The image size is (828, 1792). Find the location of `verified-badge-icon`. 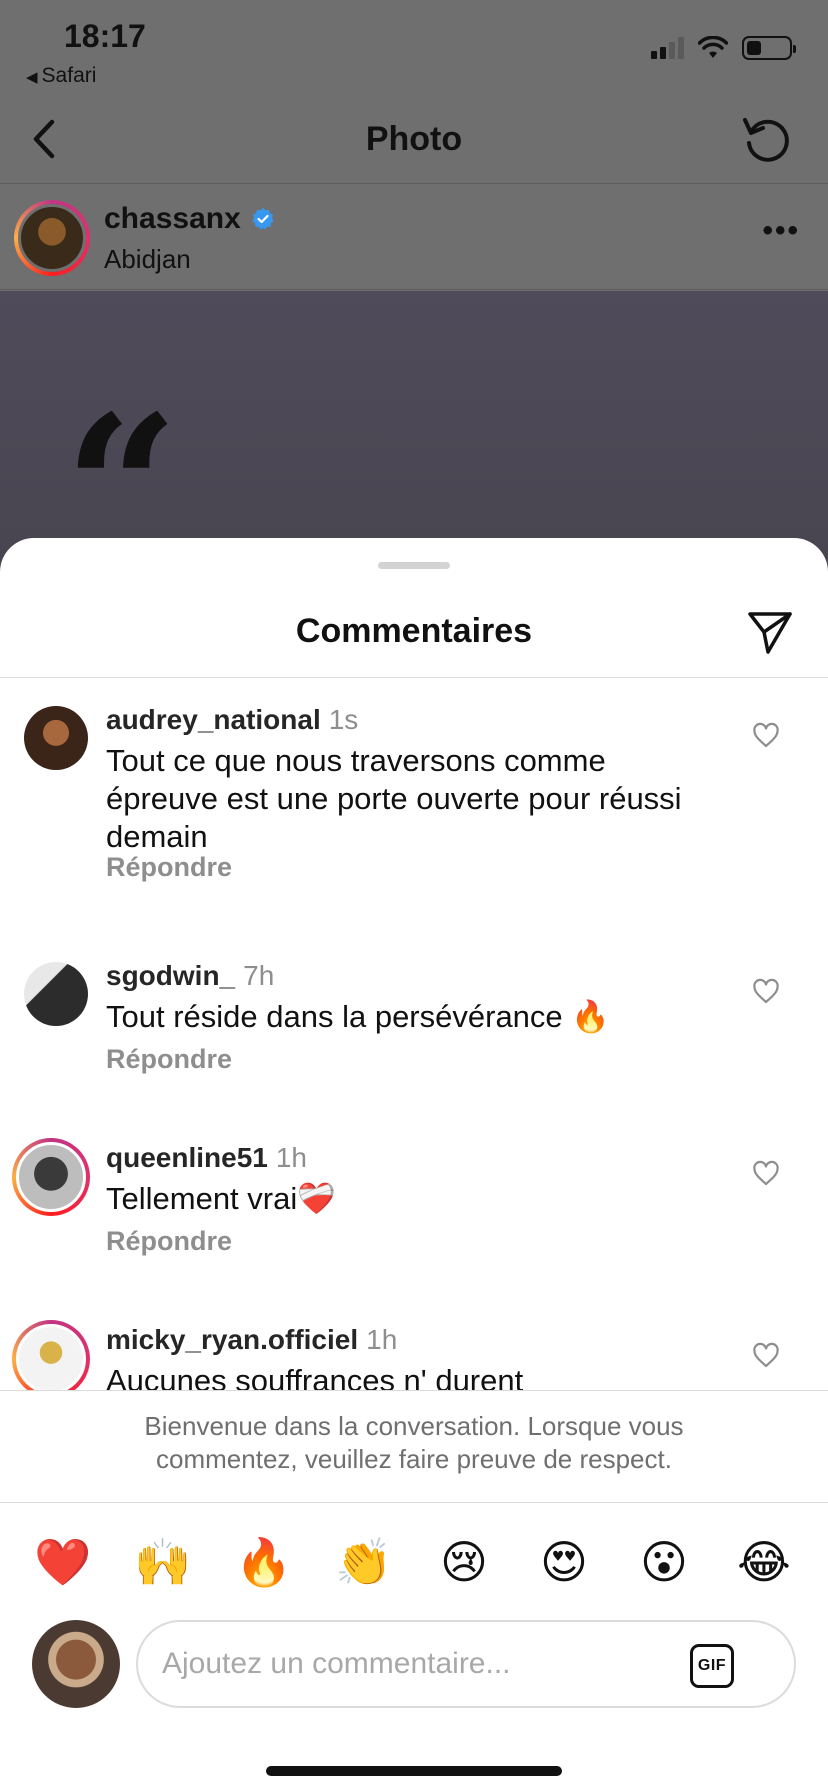

verified-badge-icon is located at coordinates (263, 219).